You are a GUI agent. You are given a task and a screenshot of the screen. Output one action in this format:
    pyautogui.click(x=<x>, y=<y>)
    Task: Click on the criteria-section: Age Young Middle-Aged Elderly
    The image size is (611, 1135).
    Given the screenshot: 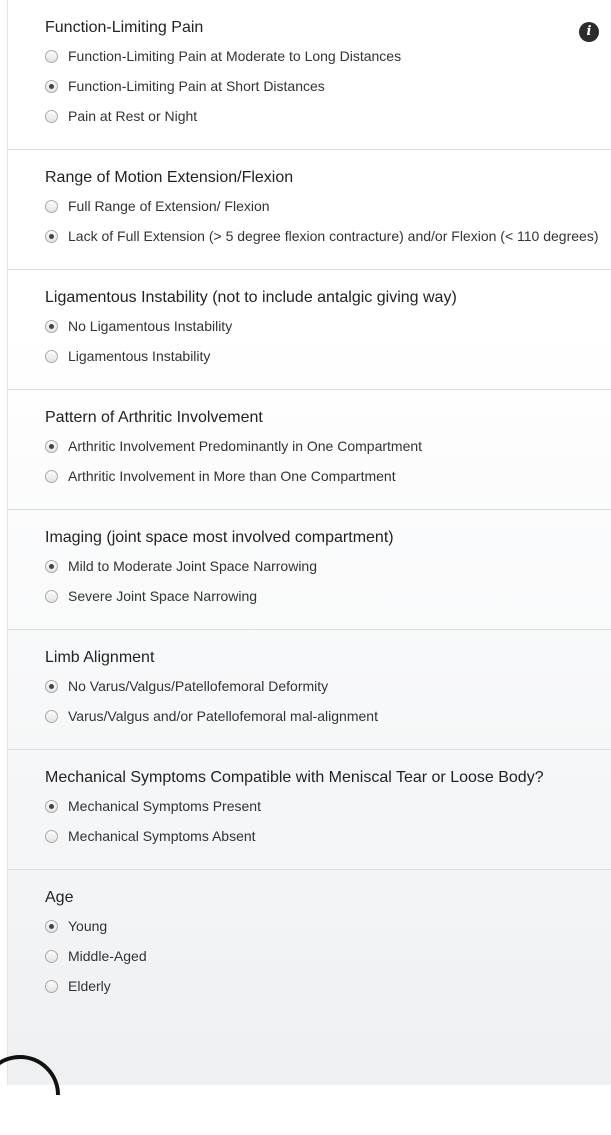 What is the action you would take?
    pyautogui.click(x=309, y=944)
    